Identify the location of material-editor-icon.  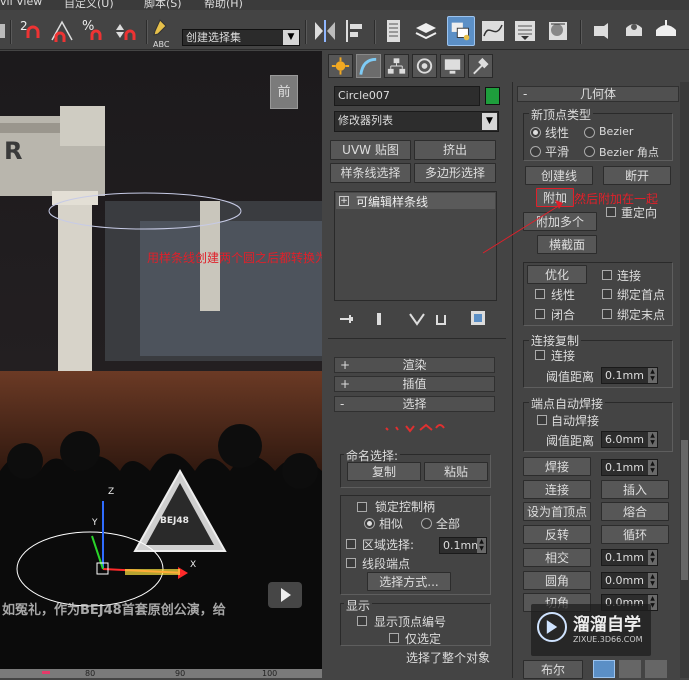
(559, 31).